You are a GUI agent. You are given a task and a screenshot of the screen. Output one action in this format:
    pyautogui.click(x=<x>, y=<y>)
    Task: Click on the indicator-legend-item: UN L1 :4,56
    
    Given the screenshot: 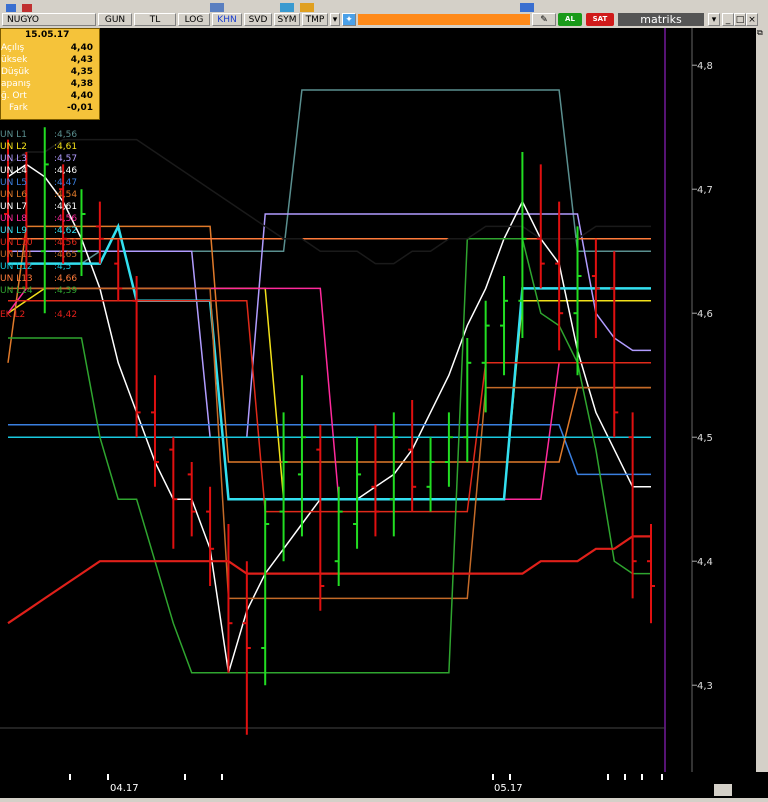 What is the action you would take?
    pyautogui.click(x=38, y=135)
    